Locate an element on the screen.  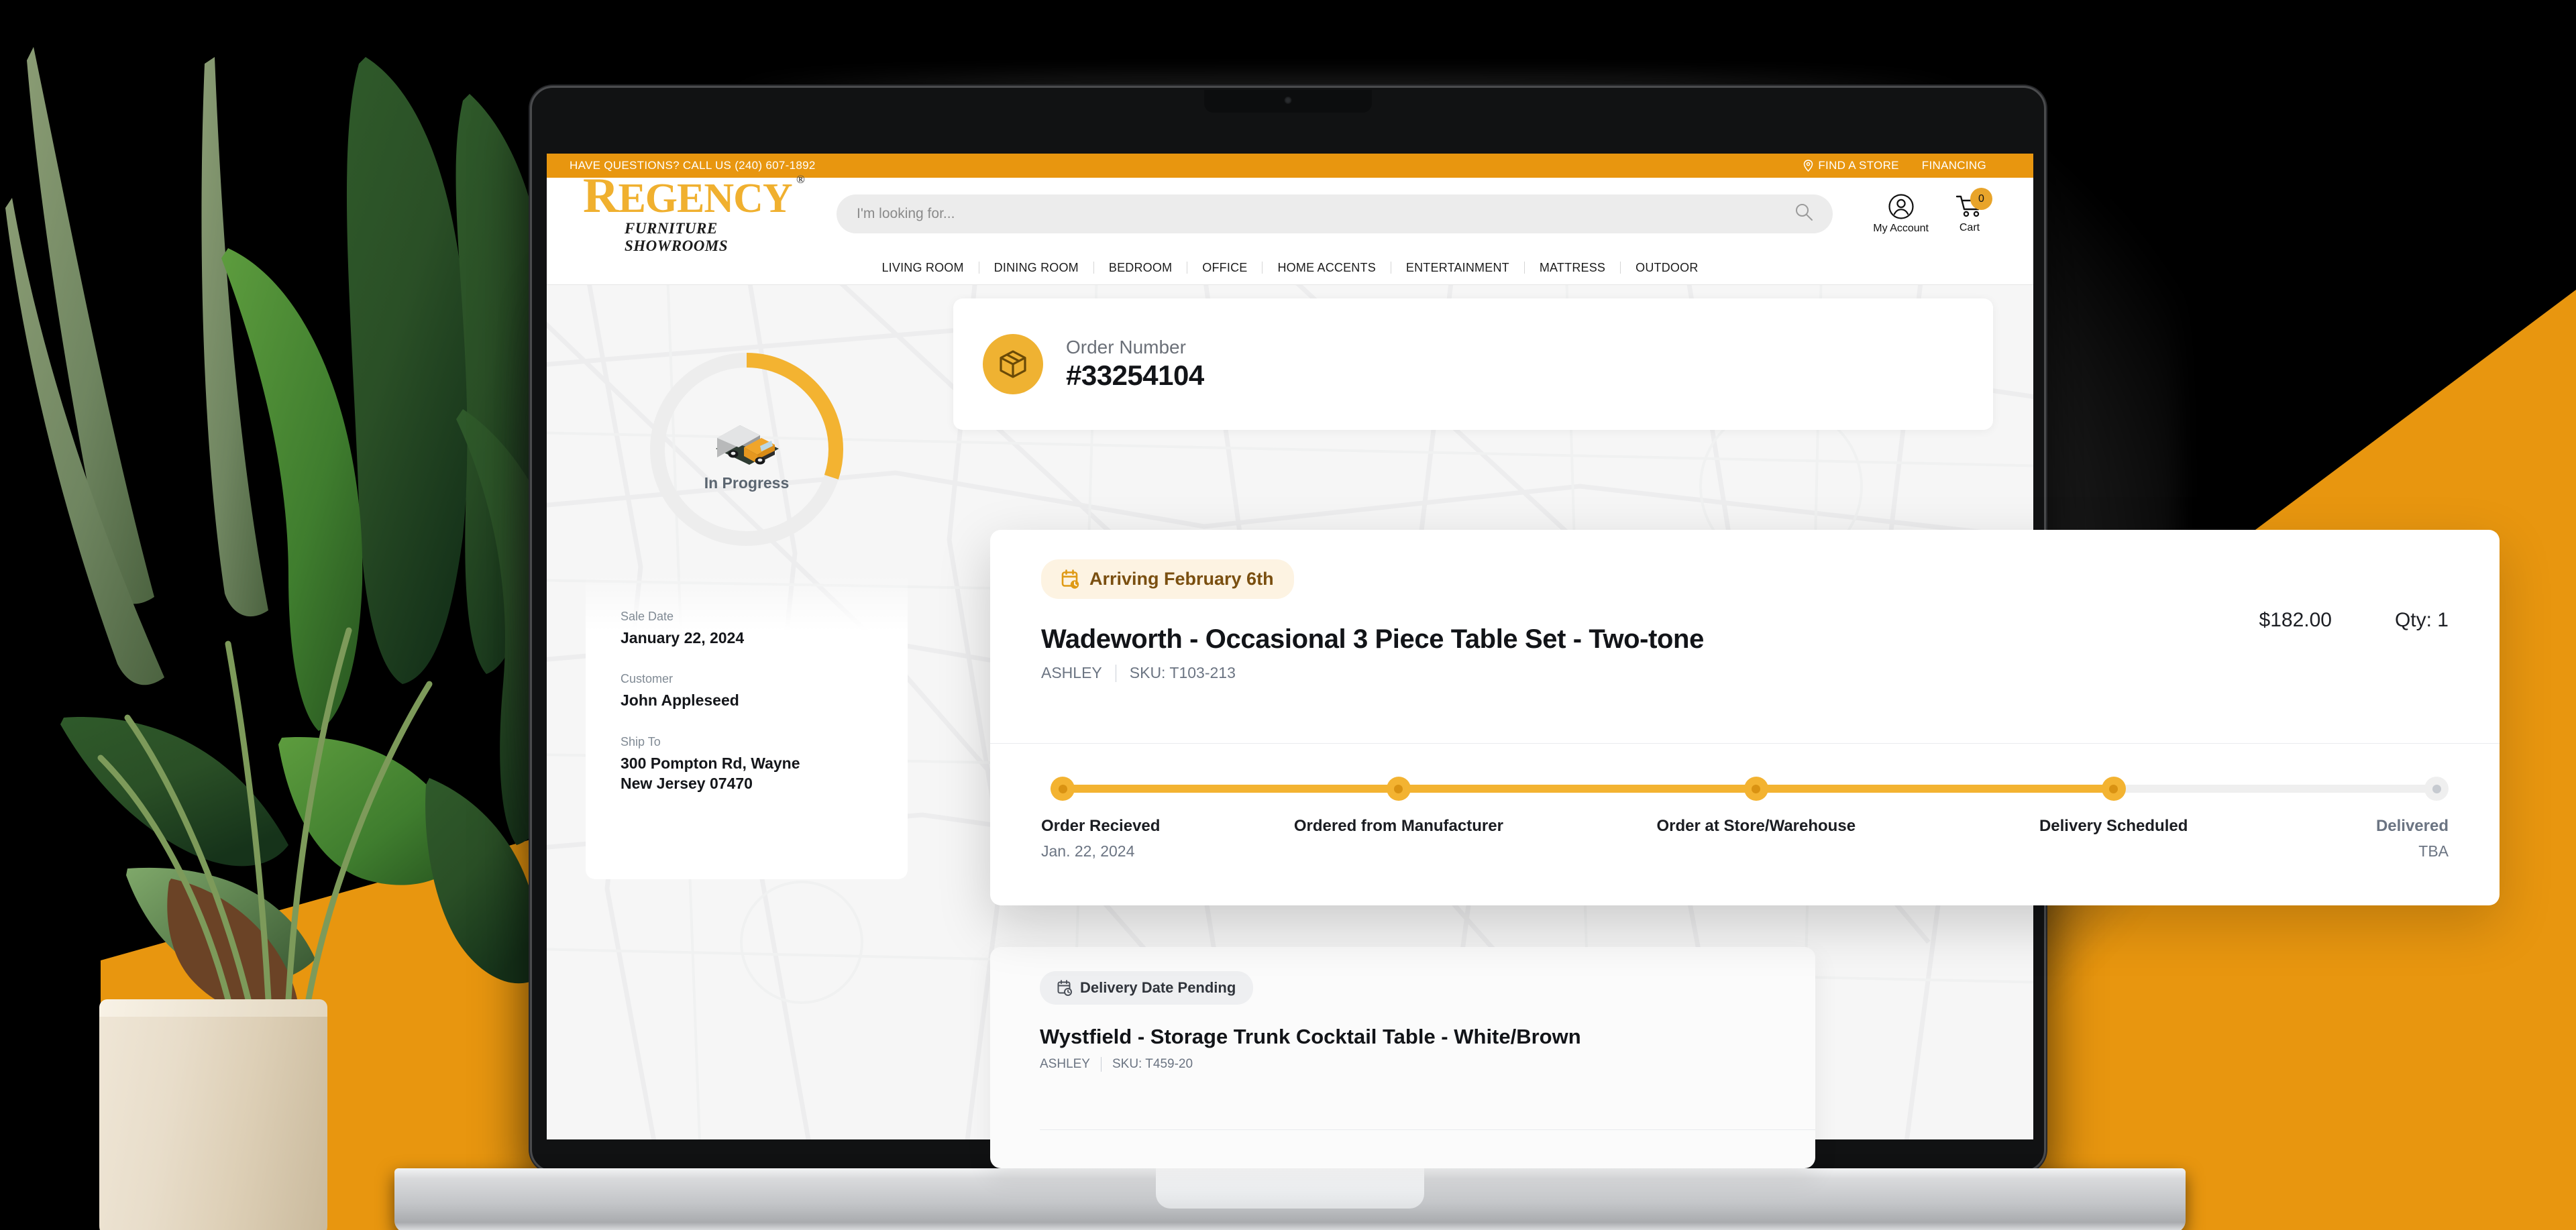
status-label: In Progress is located at coordinates (747, 483).